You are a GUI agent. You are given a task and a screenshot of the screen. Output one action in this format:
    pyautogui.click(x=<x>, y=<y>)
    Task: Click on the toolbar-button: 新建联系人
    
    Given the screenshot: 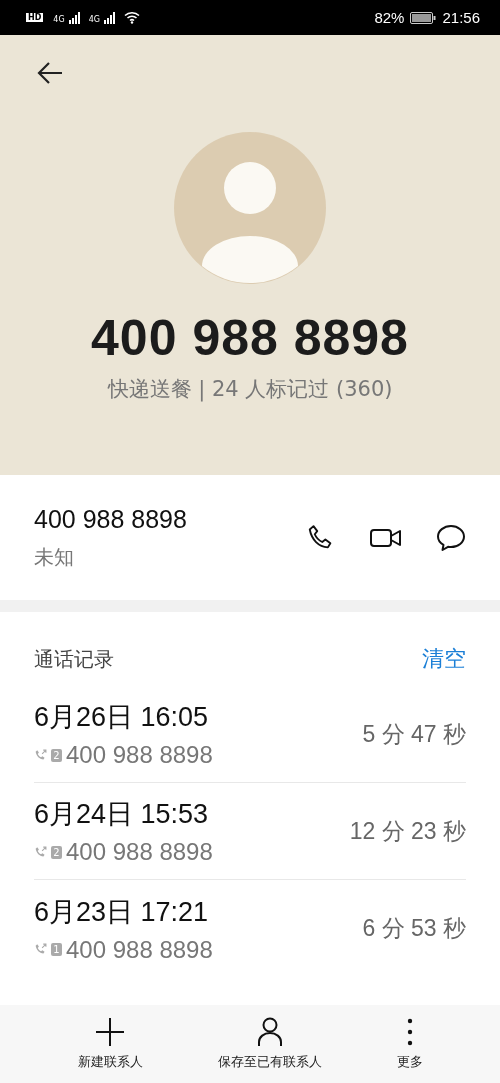 What is the action you would take?
    pyautogui.click(x=110, y=1044)
    